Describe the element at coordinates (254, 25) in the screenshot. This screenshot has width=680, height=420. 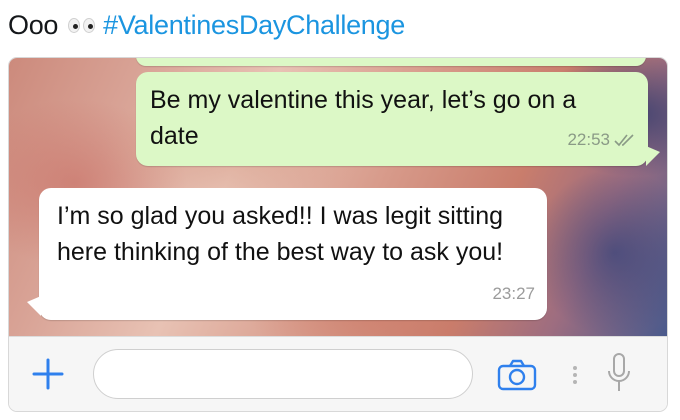
I see `hashtag-link: #ValentinesDayChallenge` at that location.